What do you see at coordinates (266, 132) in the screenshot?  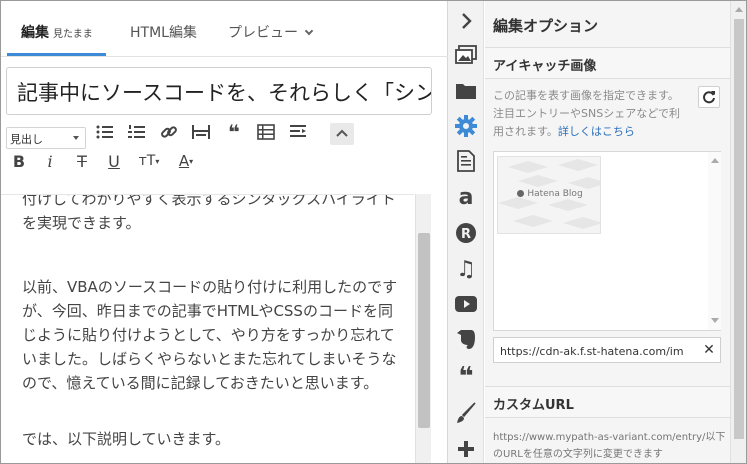 I see `table-icon` at bounding box center [266, 132].